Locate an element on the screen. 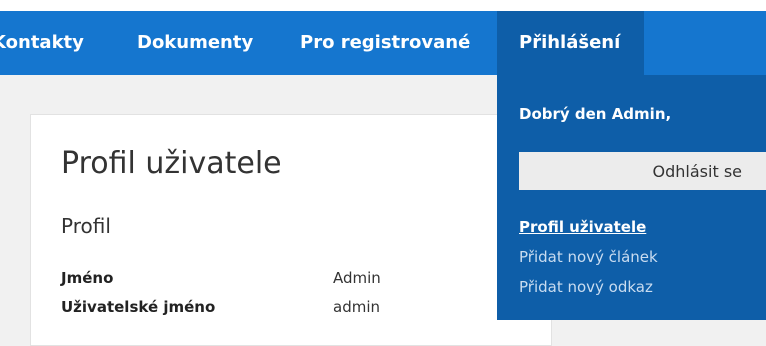 Image resolution: width=766 pixels, height=346 pixels. section-title: Profil is located at coordinates (86, 226).